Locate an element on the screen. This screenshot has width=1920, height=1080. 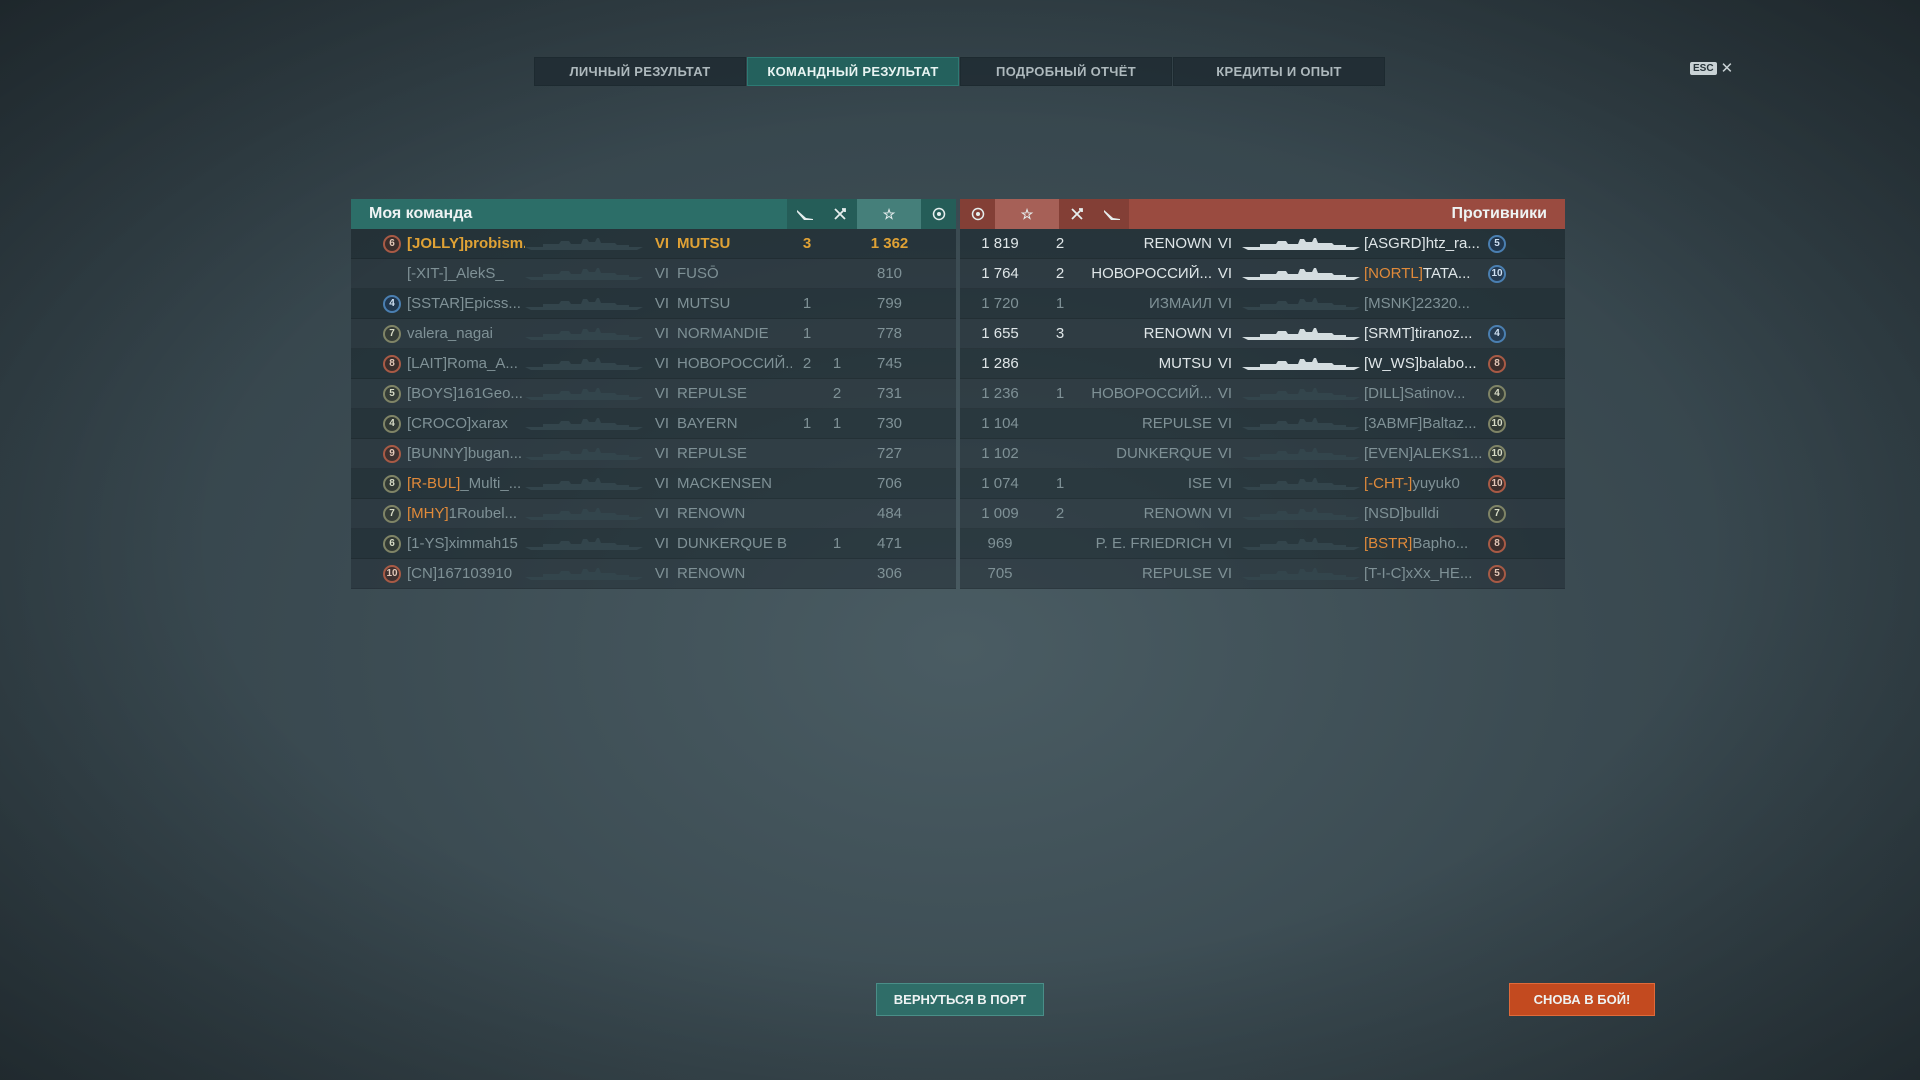
base-xp: 471 is located at coordinates (889, 543).